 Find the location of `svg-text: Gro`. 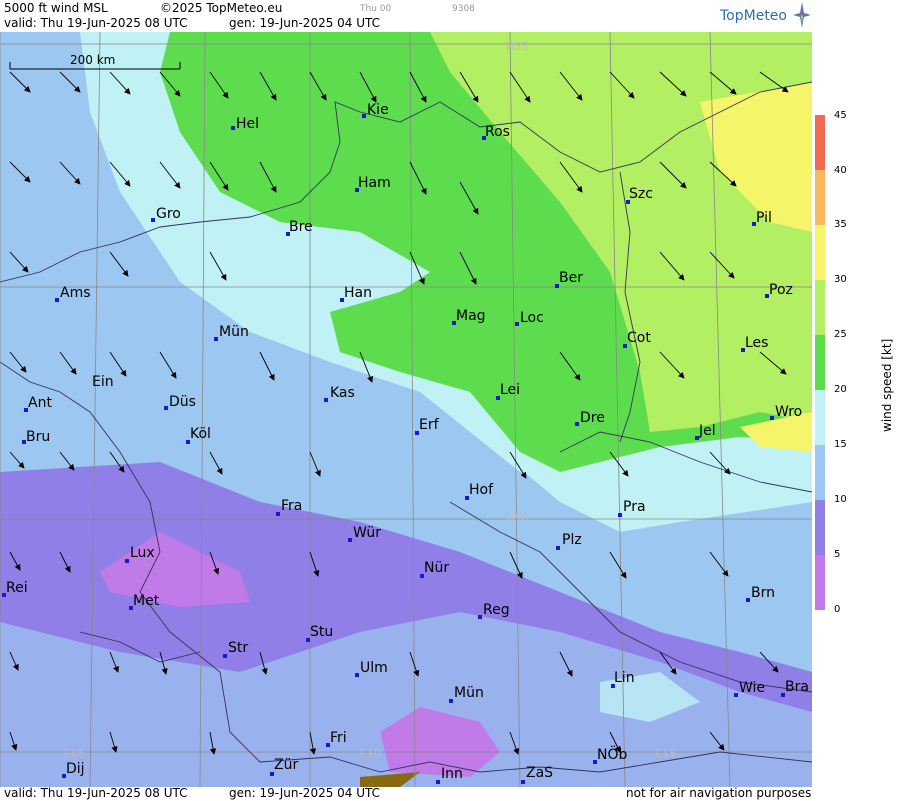

svg-text: Gro is located at coordinates (168, 214).